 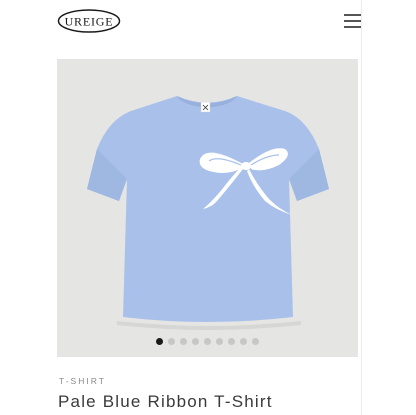 I want to click on svg-text: UREIGE, so click(x=89, y=22).